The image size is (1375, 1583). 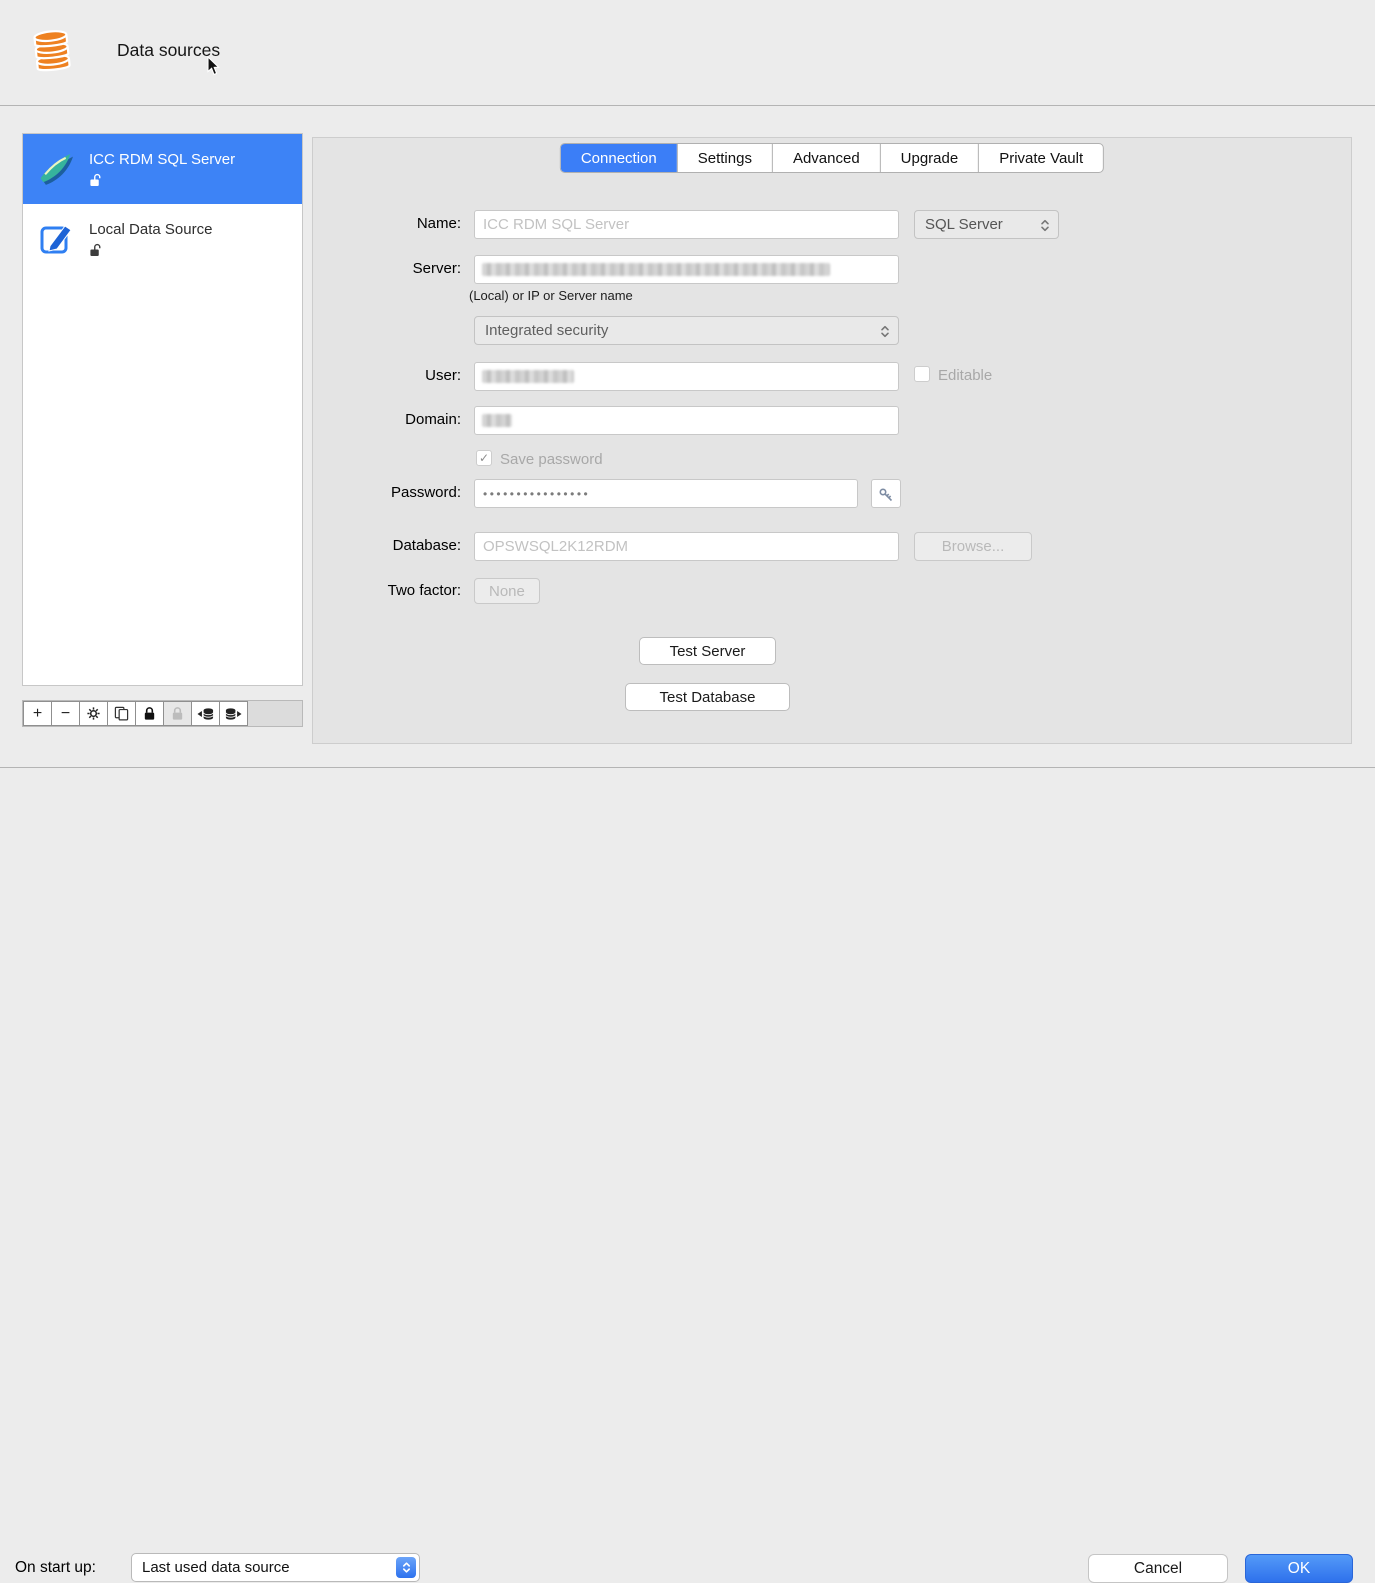 What do you see at coordinates (686, 330) in the screenshot?
I see `security-mode-select: Integrated security` at bounding box center [686, 330].